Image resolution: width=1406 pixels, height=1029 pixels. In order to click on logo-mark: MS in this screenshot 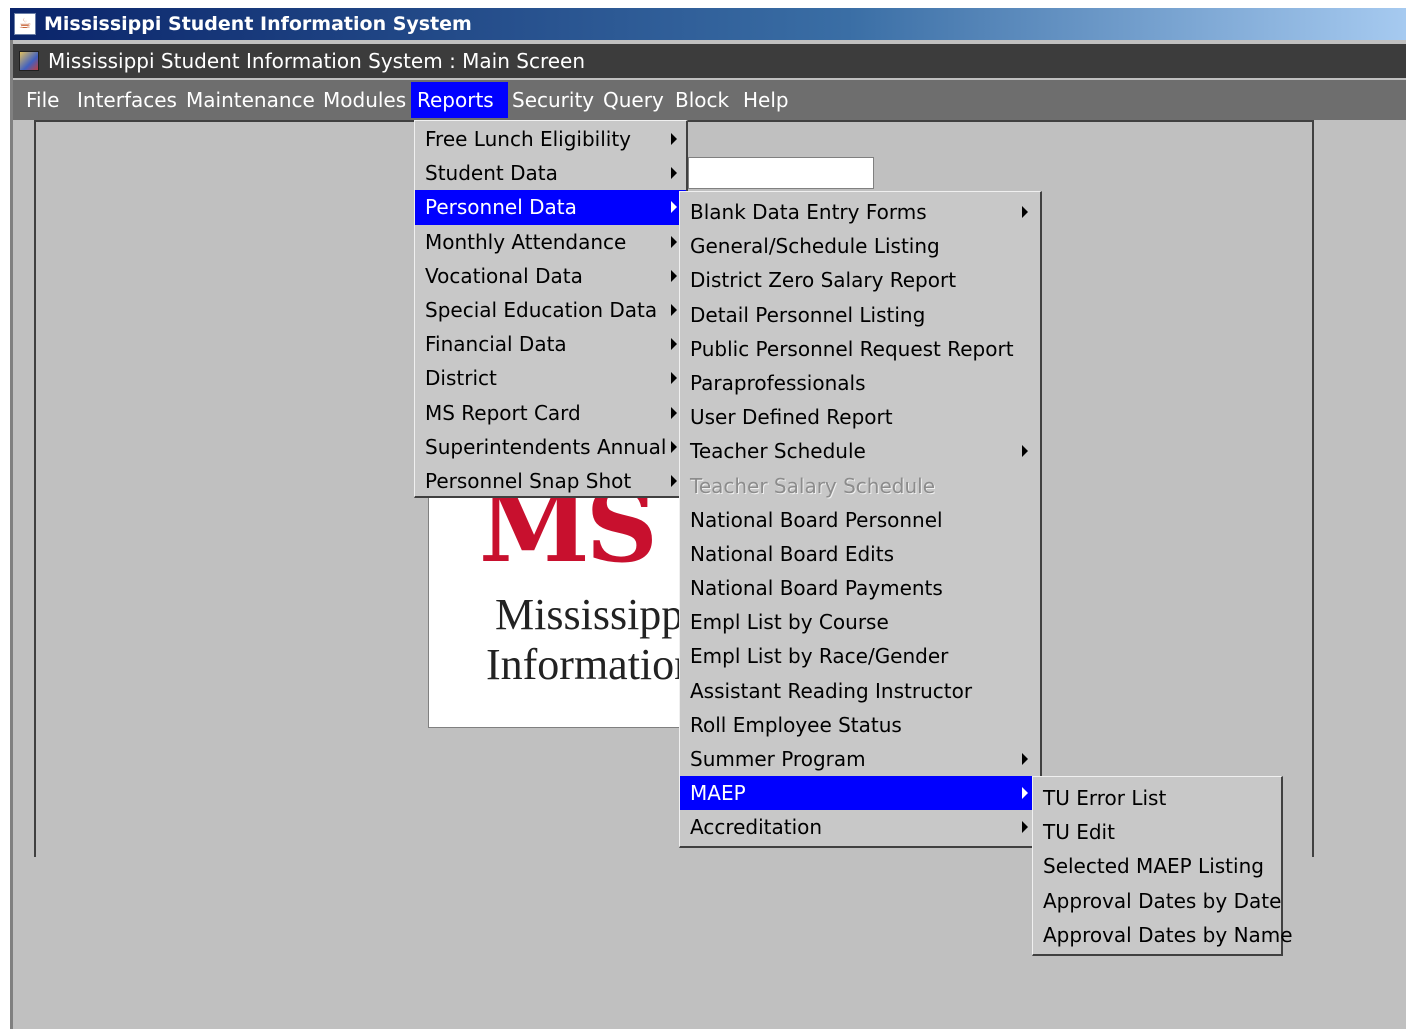, I will do `click(568, 540)`.